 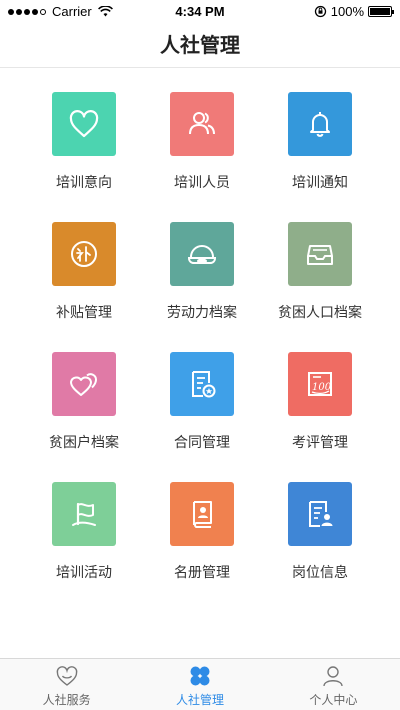 What do you see at coordinates (320, 313) in the screenshot?
I see `tile-label: 贫困人口档案` at bounding box center [320, 313].